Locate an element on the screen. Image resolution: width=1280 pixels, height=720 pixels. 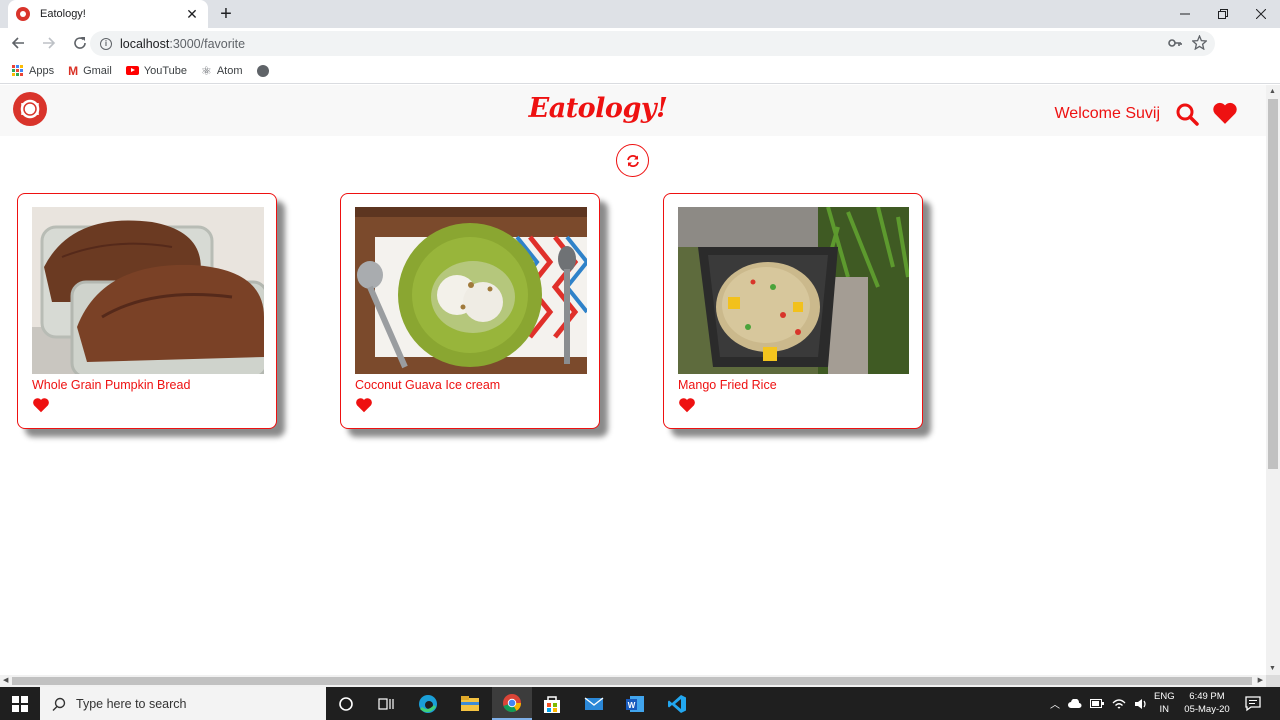
ice-cream-image is located at coordinates (471, 290).